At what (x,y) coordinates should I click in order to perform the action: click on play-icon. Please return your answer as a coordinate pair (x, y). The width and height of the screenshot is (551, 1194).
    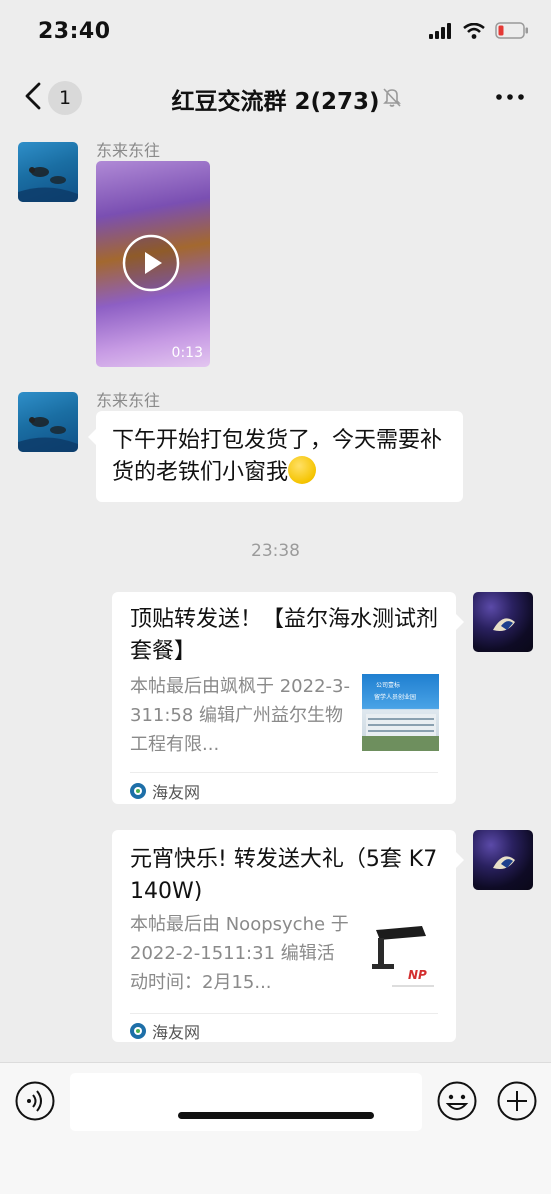
    Looking at the image, I should click on (151, 263).